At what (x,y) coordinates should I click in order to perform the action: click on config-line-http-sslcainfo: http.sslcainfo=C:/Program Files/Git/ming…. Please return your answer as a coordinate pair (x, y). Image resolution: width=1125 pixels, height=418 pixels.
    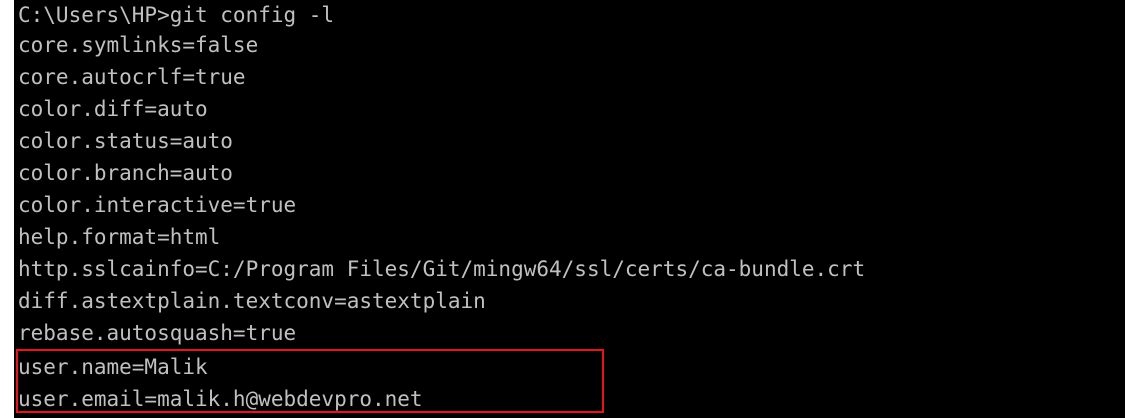
    Looking at the image, I should click on (442, 269).